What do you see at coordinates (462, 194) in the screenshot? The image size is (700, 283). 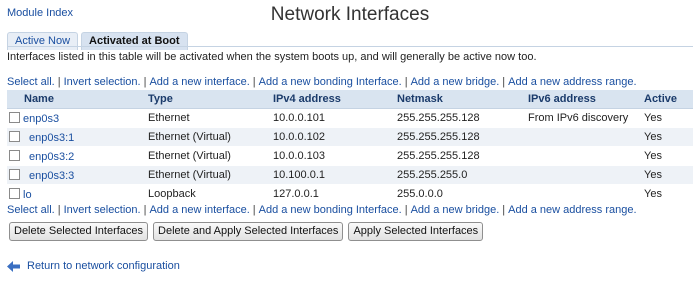 I see `interface-netmask: 255.0.0.0` at bounding box center [462, 194].